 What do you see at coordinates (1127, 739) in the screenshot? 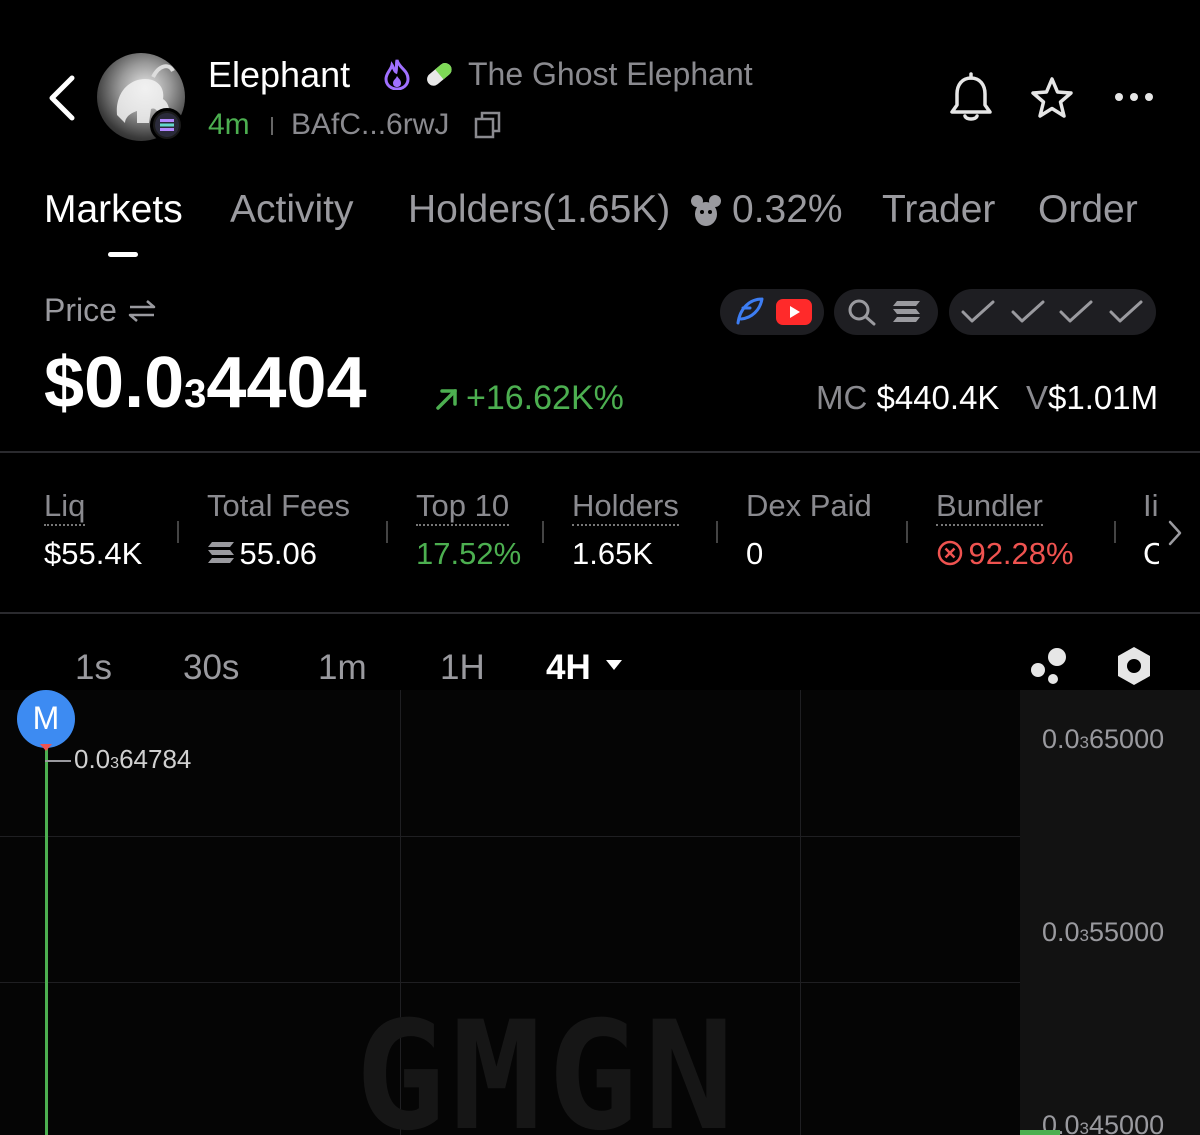
I see `y-tick-tail: 65000` at bounding box center [1127, 739].